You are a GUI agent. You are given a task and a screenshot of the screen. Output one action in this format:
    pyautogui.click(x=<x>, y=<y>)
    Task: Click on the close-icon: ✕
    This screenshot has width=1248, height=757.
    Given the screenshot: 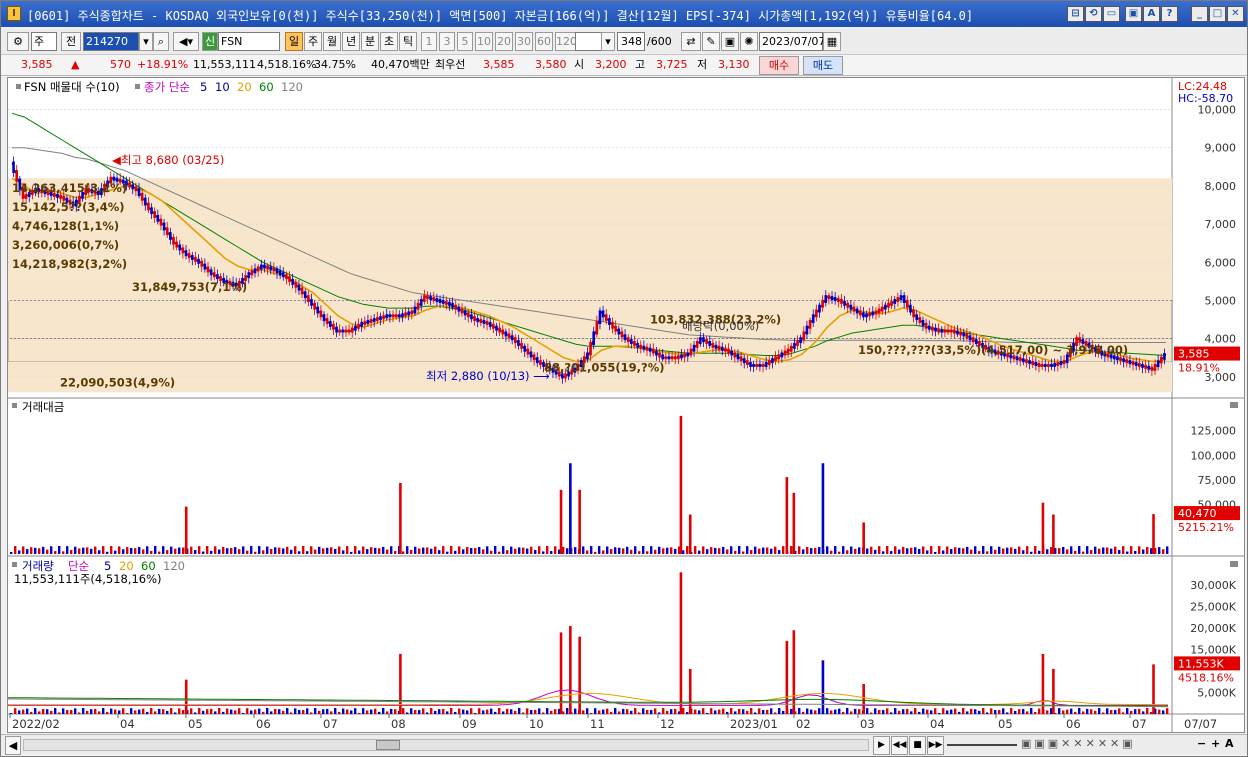 What is the action you would take?
    pyautogui.click(x=1235, y=14)
    